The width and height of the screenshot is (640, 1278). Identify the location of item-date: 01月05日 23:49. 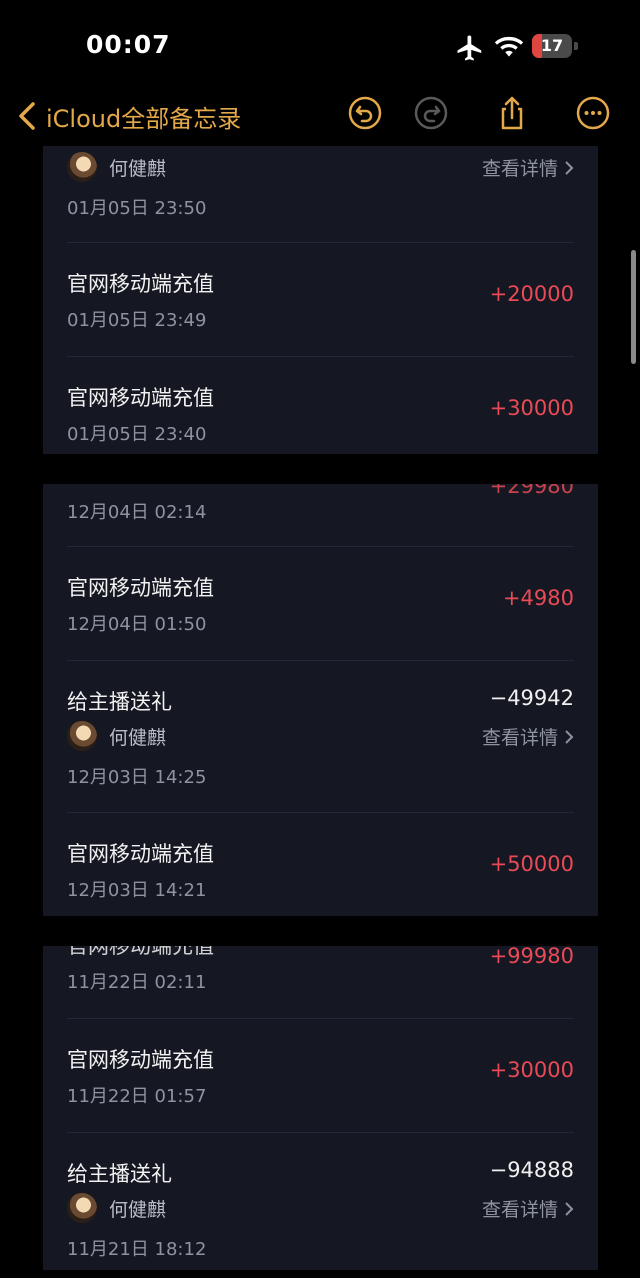
(137, 320).